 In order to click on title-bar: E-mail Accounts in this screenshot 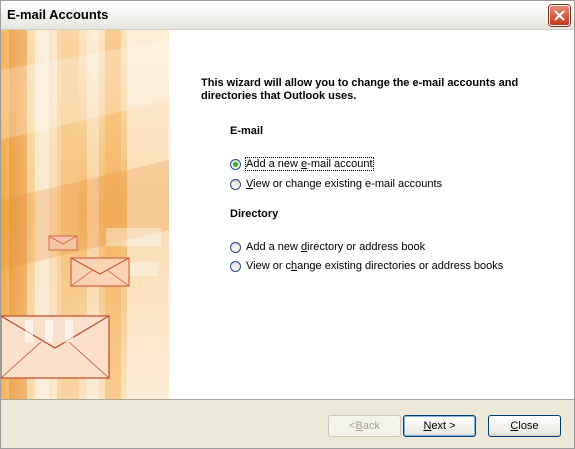, I will do `click(287, 15)`.